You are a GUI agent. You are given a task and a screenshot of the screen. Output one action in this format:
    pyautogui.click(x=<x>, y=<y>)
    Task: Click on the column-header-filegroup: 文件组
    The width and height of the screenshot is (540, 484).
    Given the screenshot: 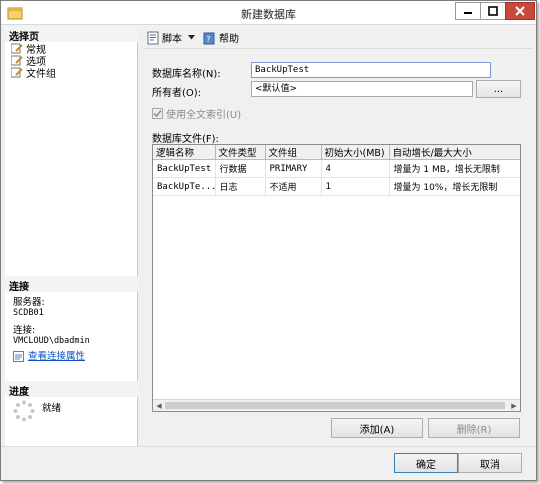 What is the action you would take?
    pyautogui.click(x=293, y=152)
    